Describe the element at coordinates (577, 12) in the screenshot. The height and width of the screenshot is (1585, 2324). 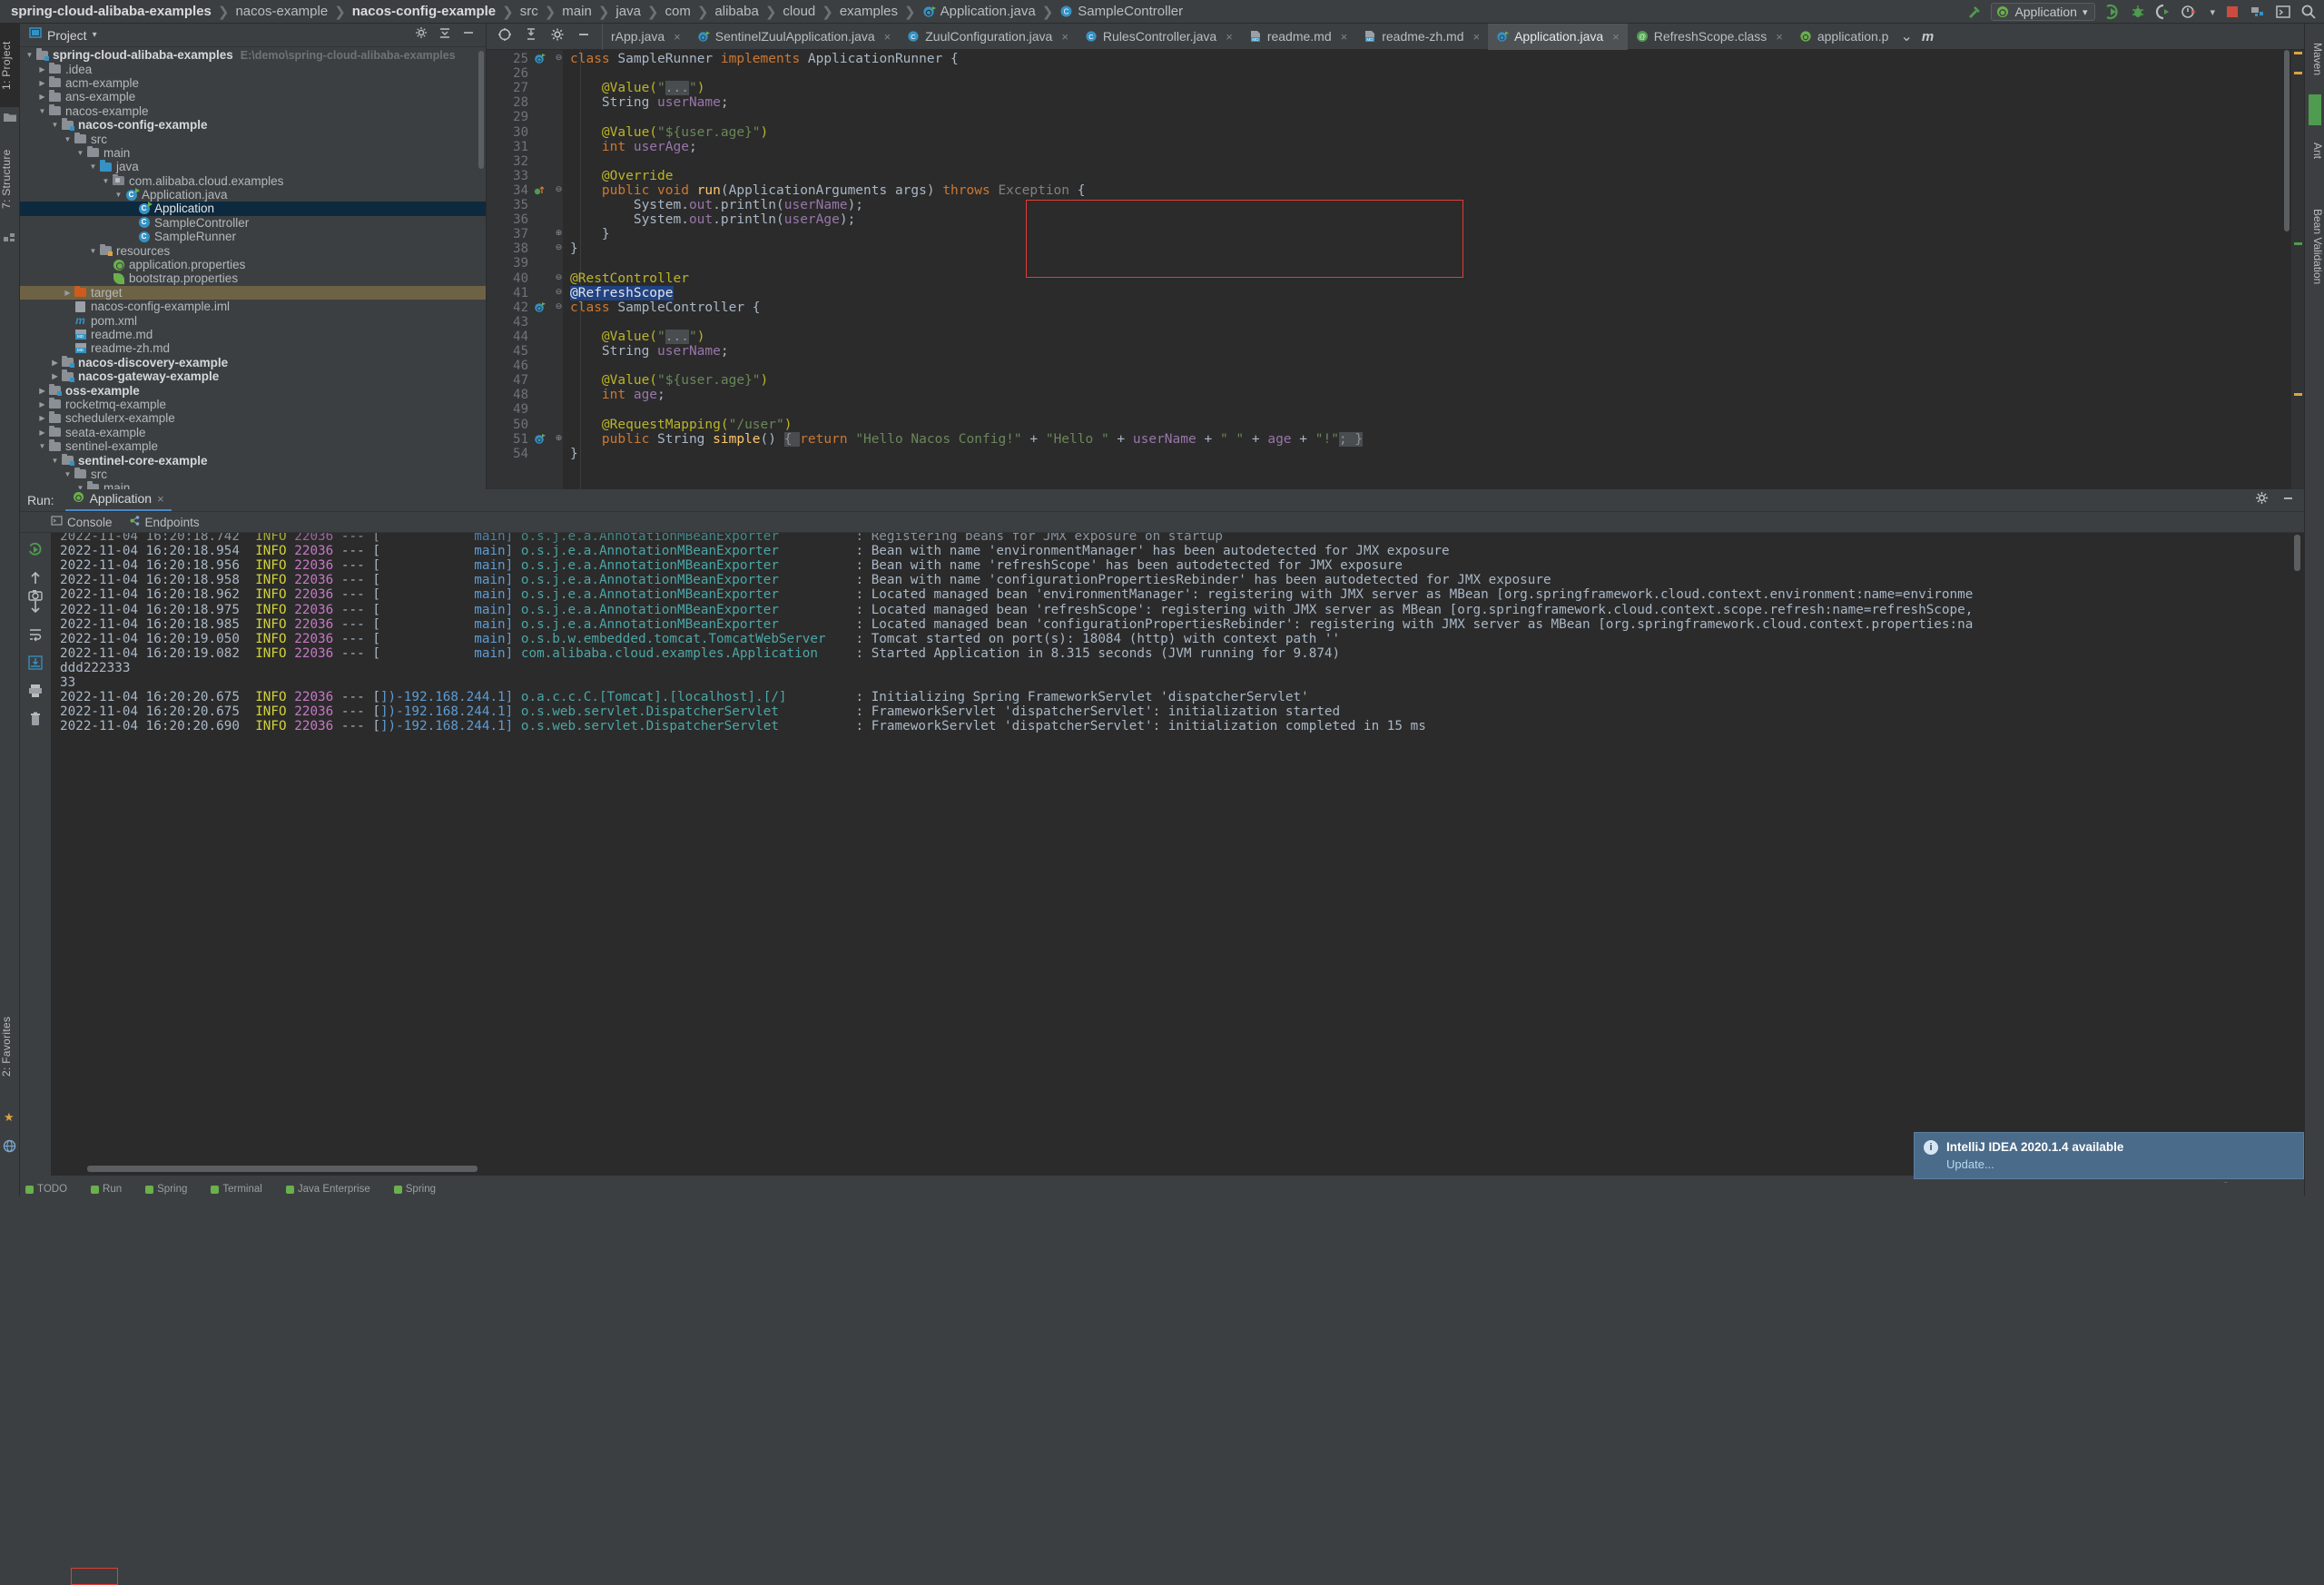
I see `breadcrumb-item: main` at that location.